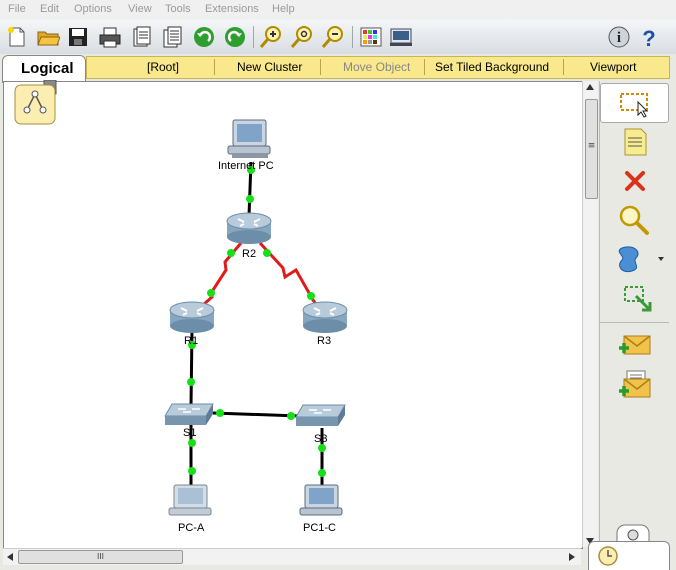 This screenshot has width=676, height=570. Describe the element at coordinates (110, 37) in the screenshot. I see `print-icon` at that location.